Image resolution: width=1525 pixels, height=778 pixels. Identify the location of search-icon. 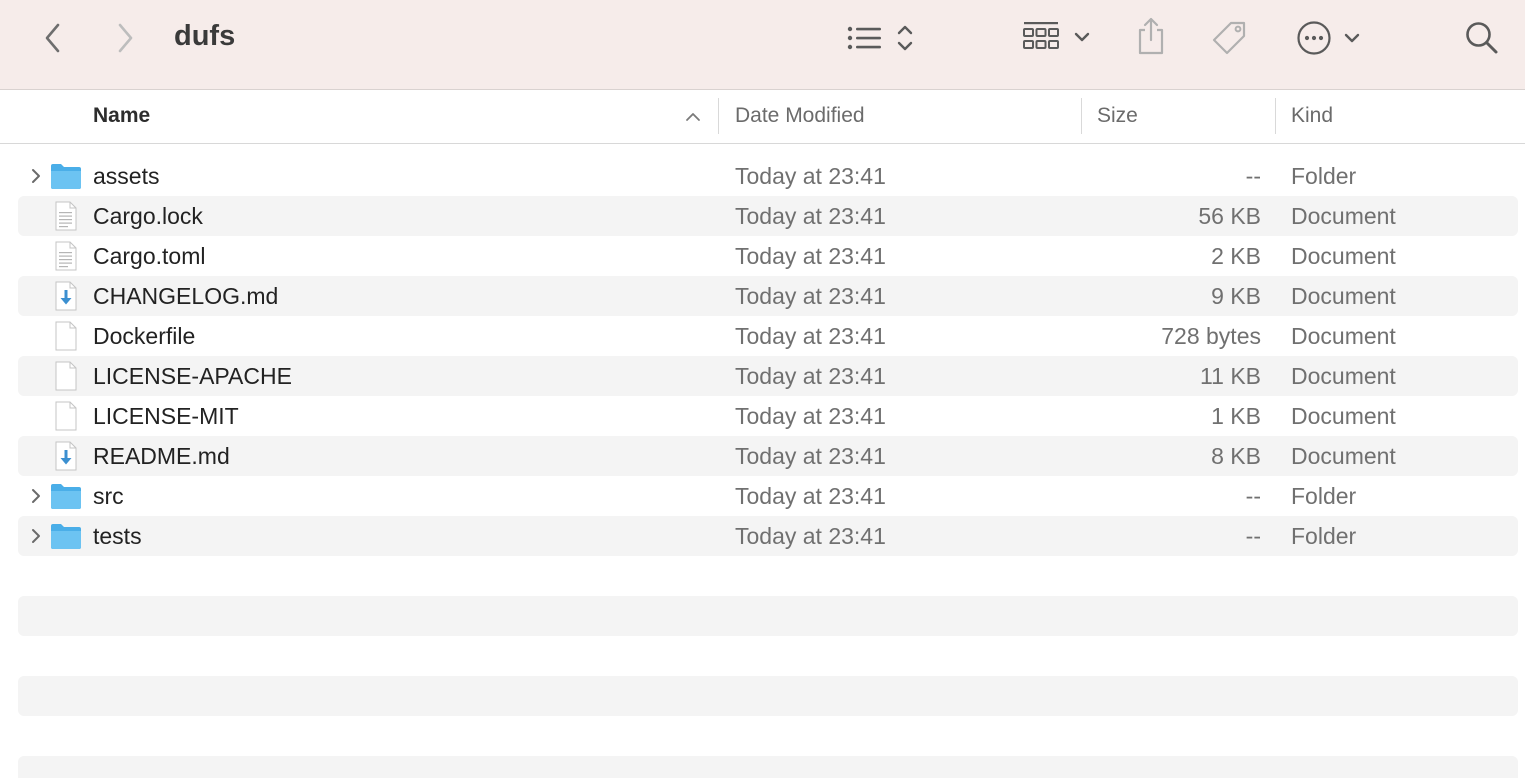
(1482, 38).